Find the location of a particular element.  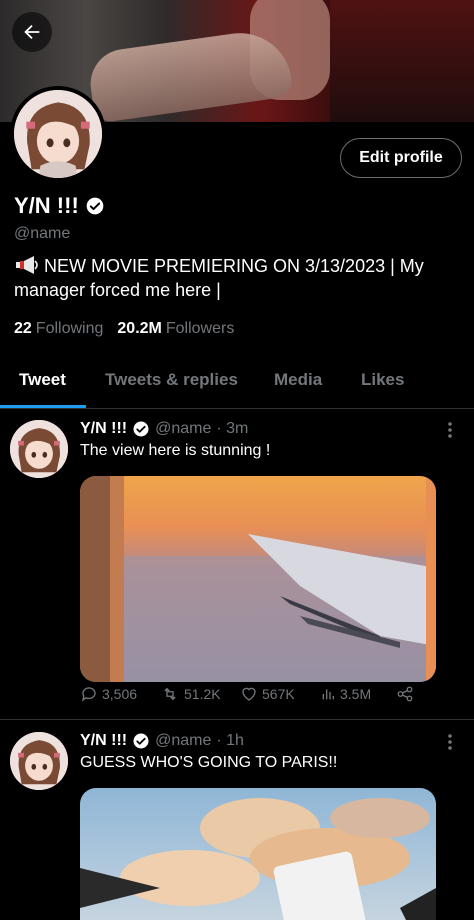

followers-link: 20.2M Followers is located at coordinates (175, 329).